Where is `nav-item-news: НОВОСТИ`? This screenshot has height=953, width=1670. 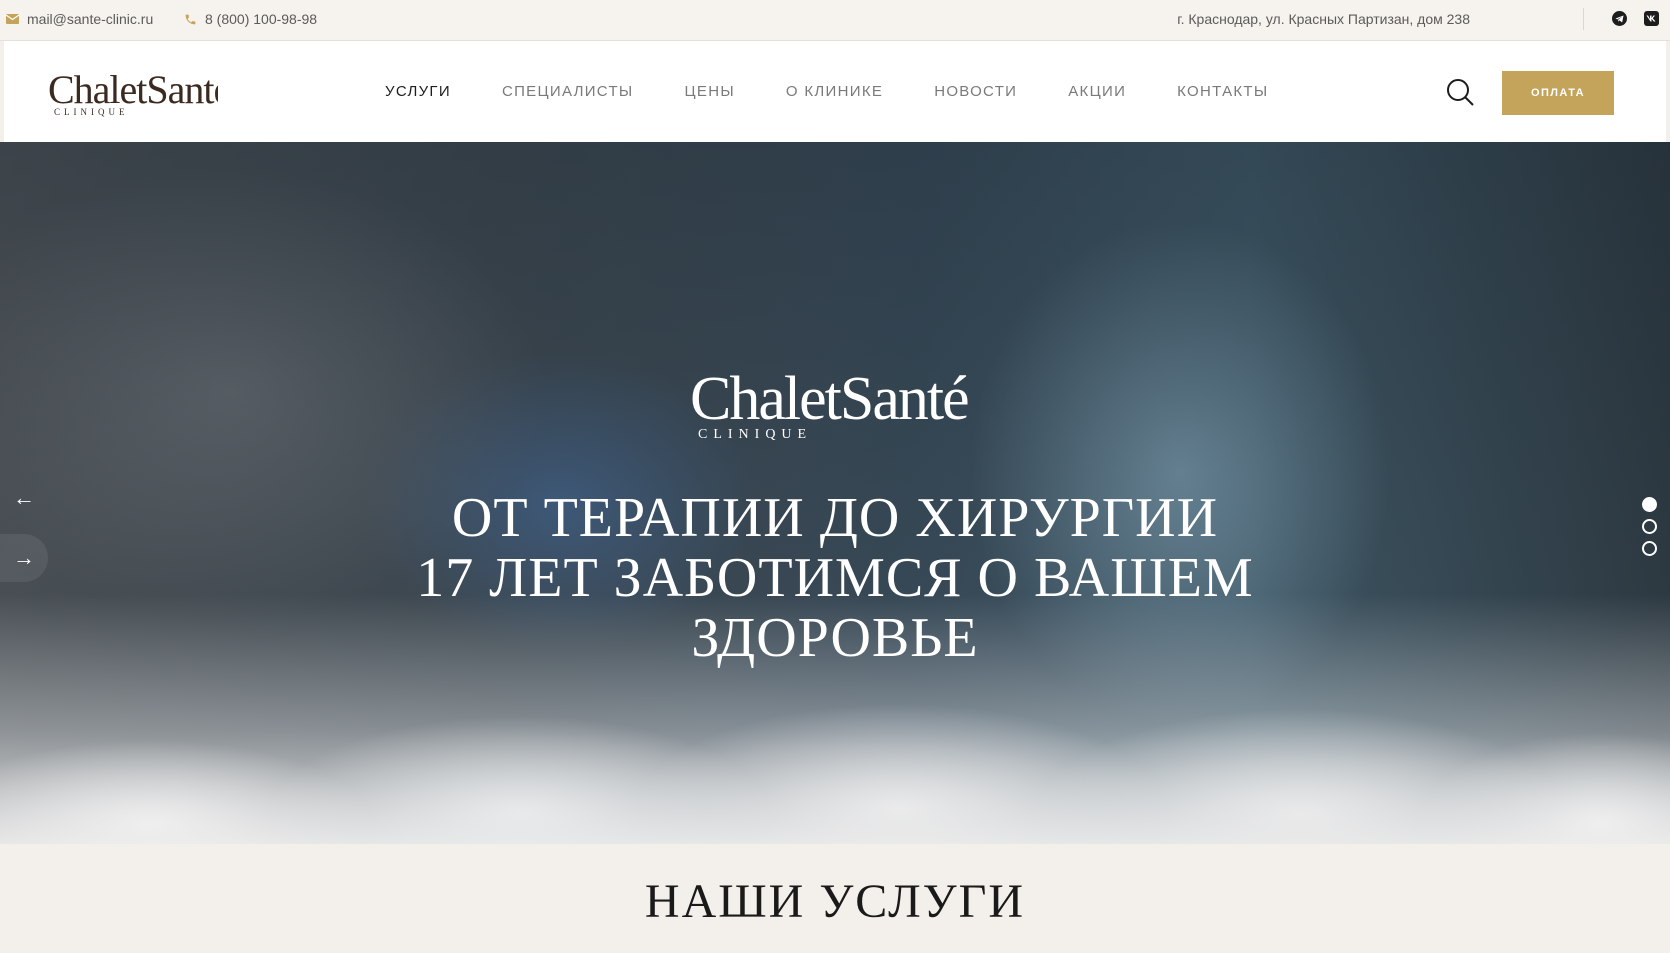
nav-item-news: НОВОСТИ is located at coordinates (975, 91).